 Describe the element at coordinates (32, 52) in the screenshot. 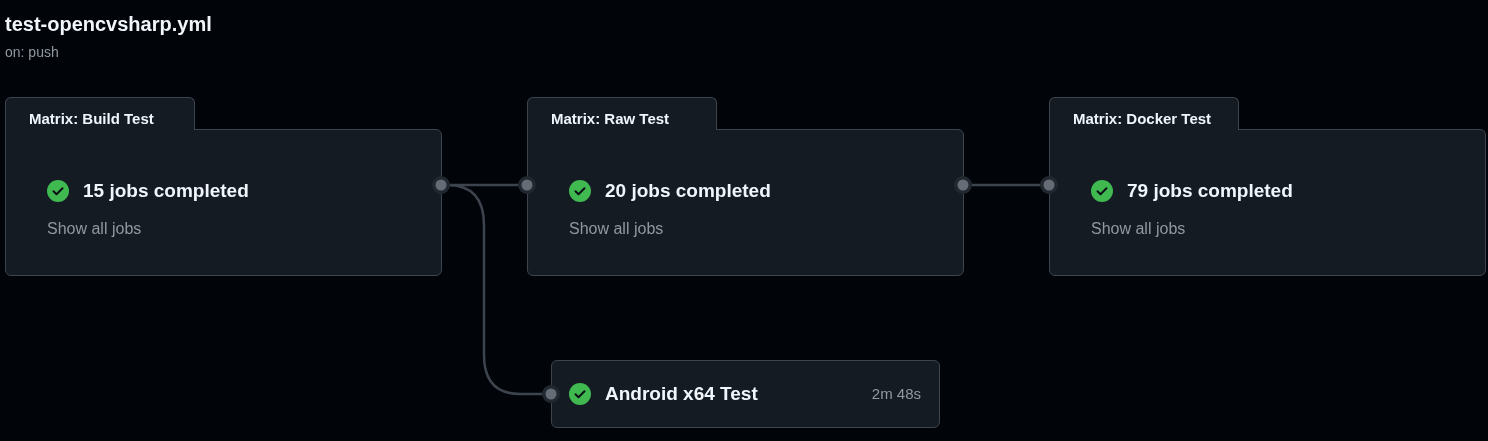

I see `workflow-trigger: on: push` at that location.